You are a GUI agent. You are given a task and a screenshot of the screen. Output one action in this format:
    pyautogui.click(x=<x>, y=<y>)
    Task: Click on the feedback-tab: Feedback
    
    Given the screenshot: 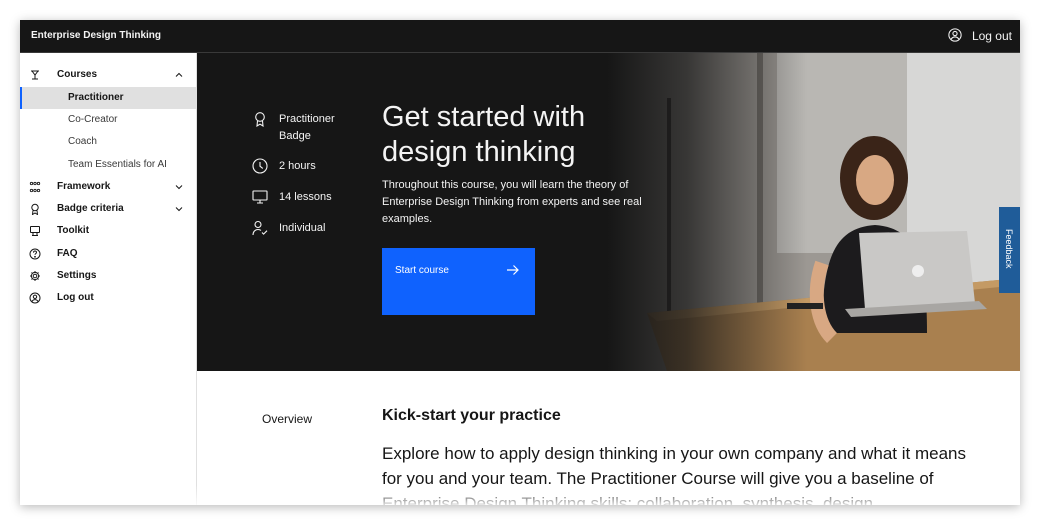 What is the action you would take?
    pyautogui.click(x=1009, y=250)
    